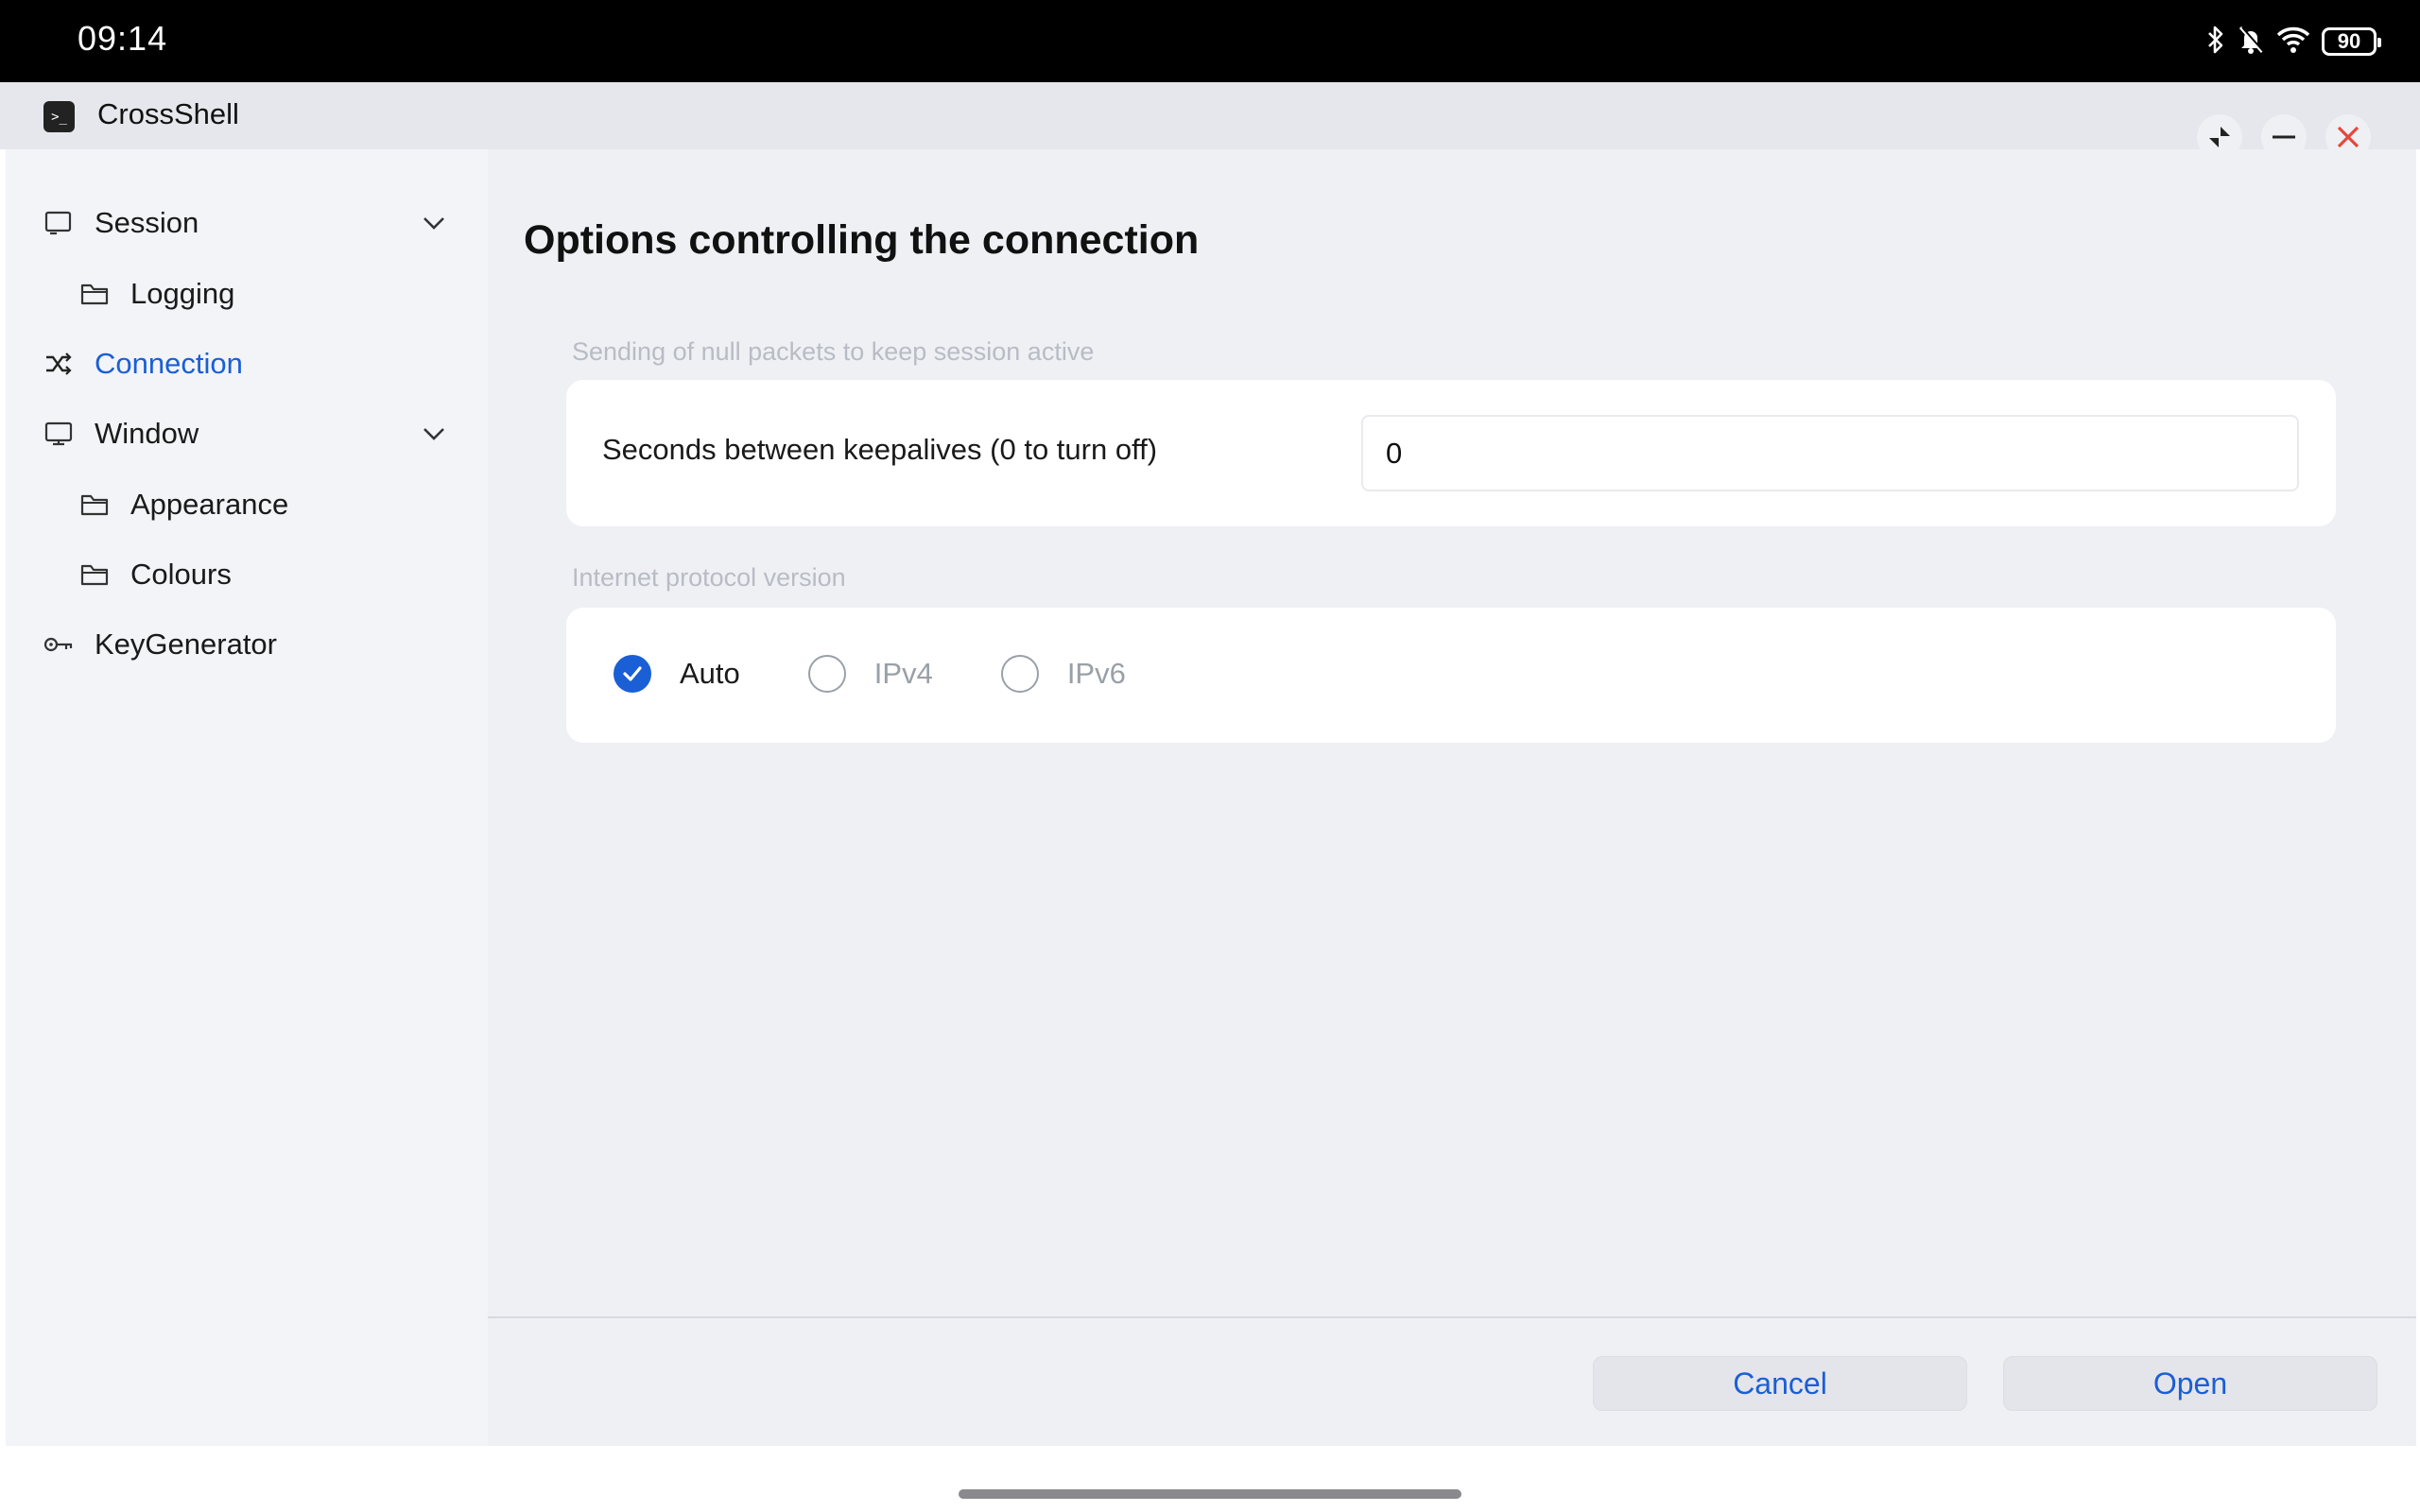  What do you see at coordinates (59, 364) in the screenshot?
I see `shuffle-icon` at bounding box center [59, 364].